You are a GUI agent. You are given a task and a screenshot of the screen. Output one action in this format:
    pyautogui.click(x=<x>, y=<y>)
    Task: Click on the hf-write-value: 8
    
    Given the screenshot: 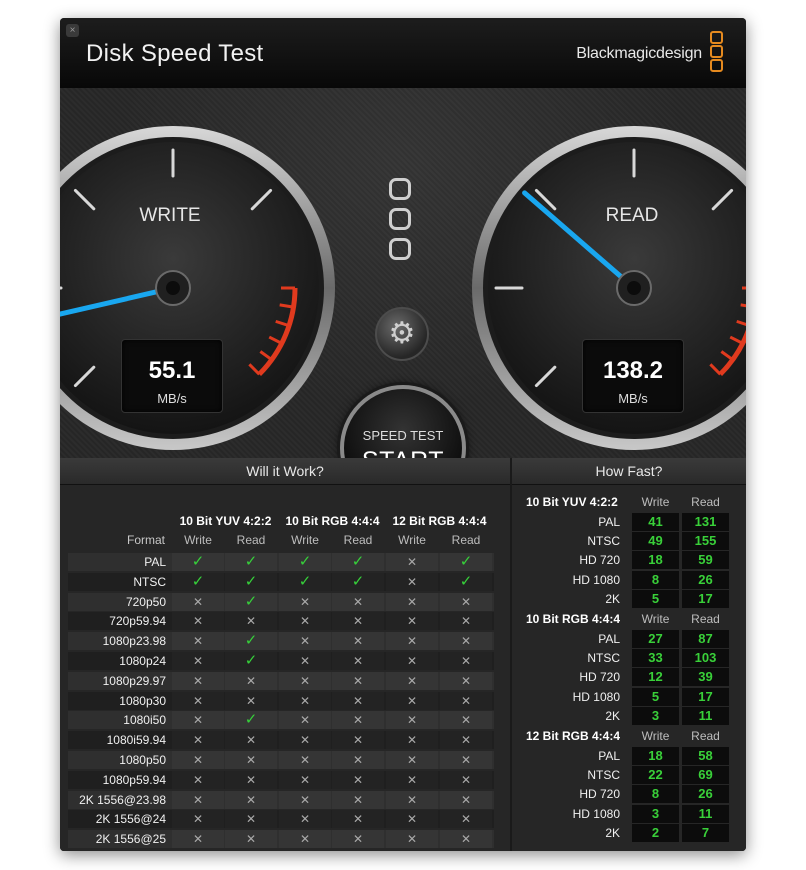 What is the action you would take?
    pyautogui.click(x=655, y=579)
    